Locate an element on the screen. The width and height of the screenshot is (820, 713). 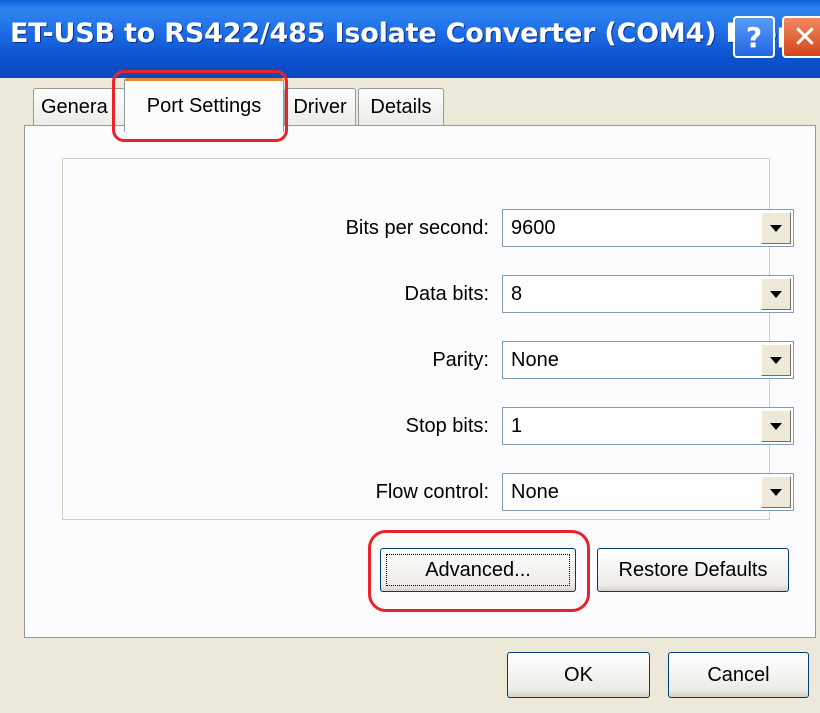
help-button: ? is located at coordinates (754, 37).